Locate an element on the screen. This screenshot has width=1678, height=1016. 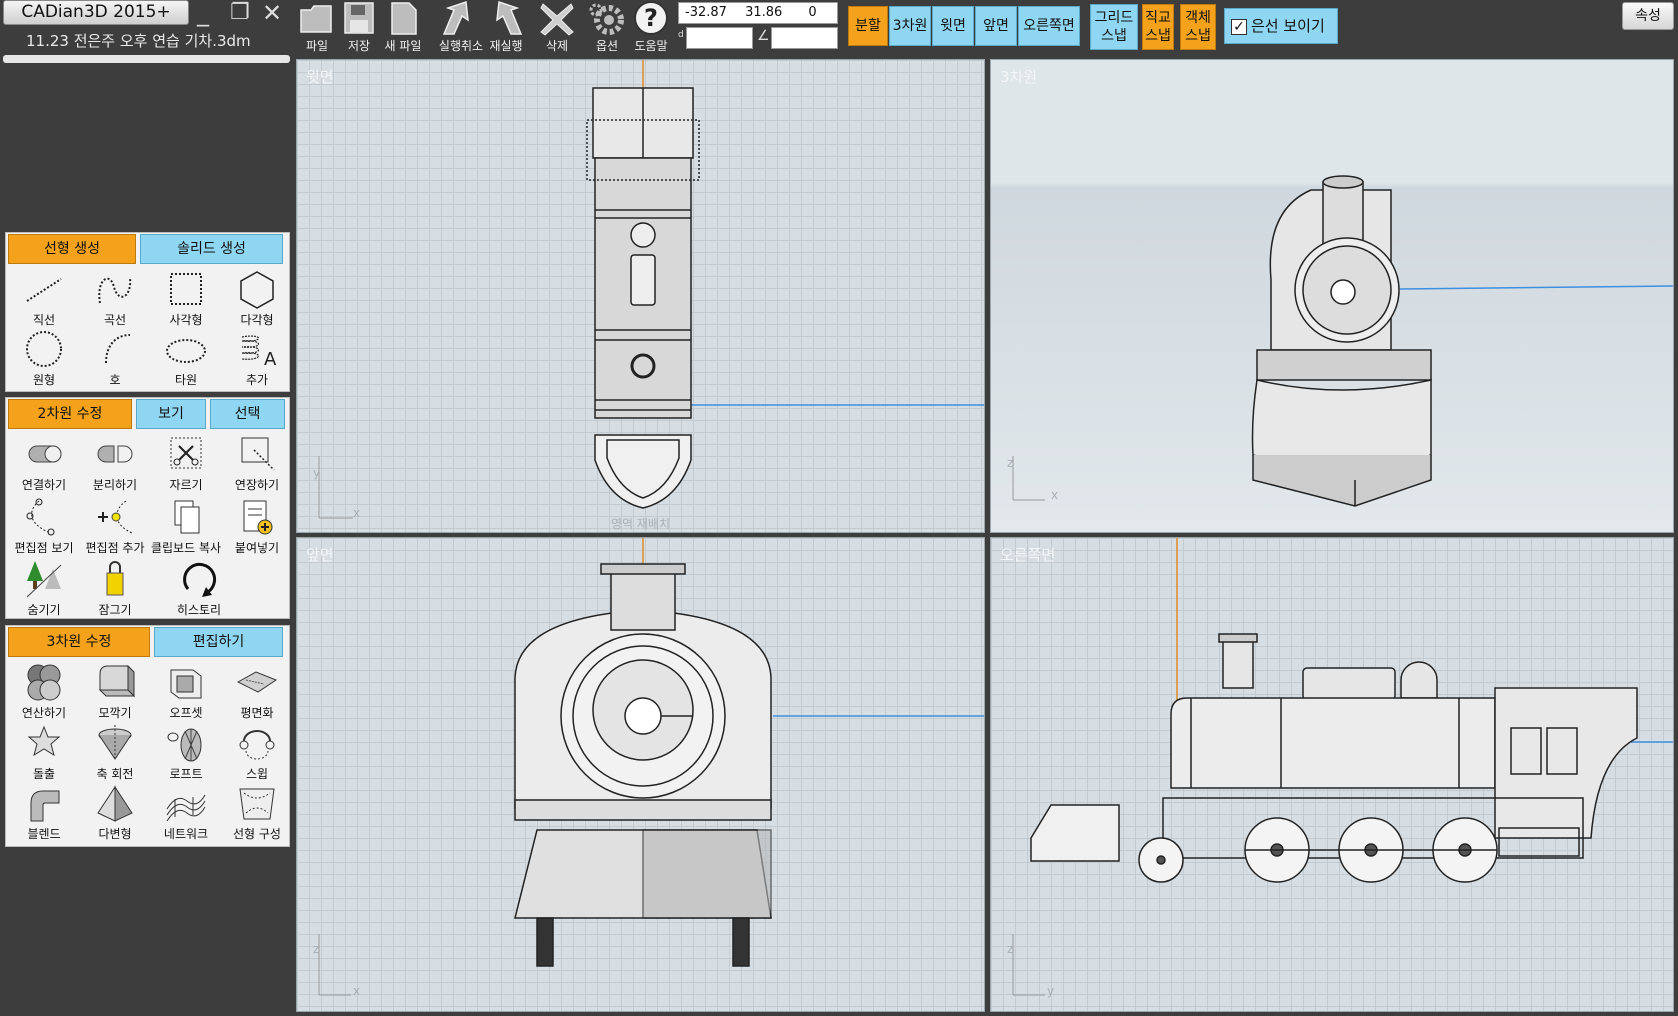
tab-3d-edit: 3차원 수정 is located at coordinates (79, 642).